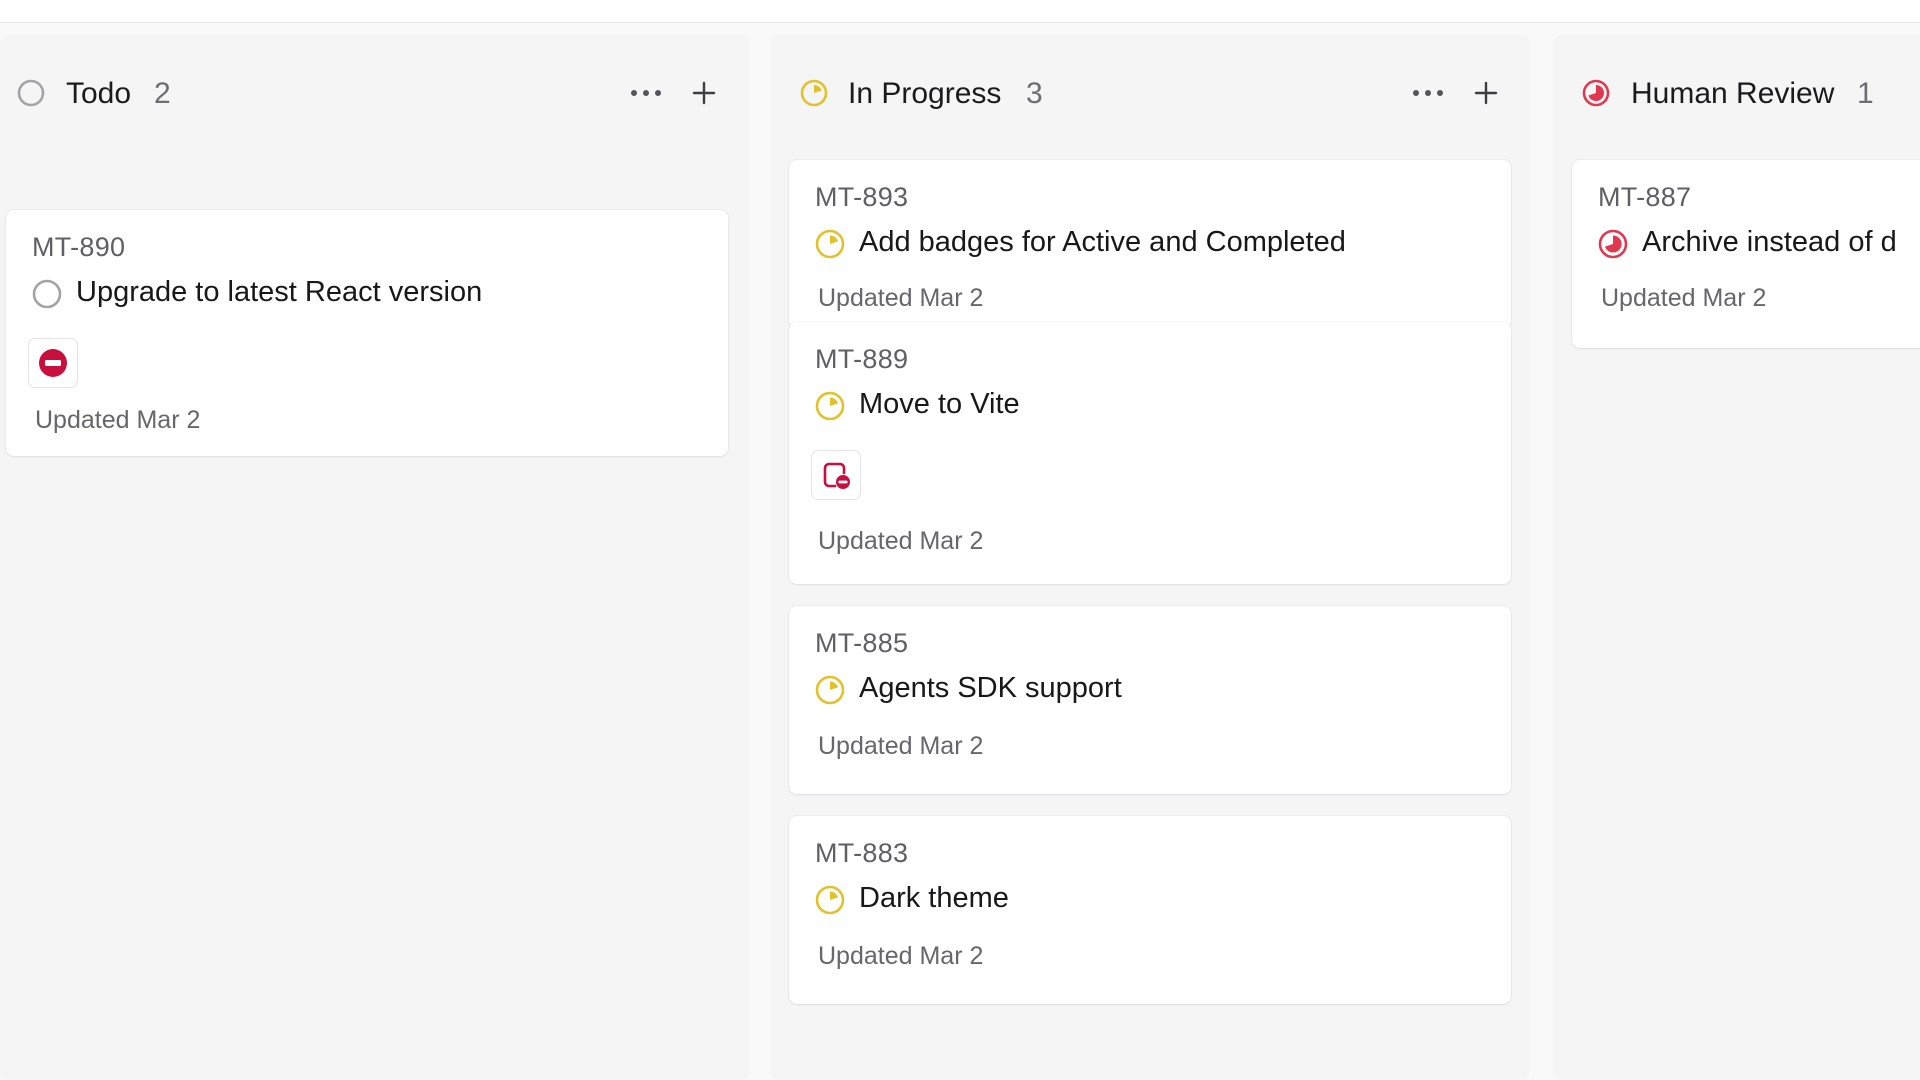 The height and width of the screenshot is (1080, 1920). I want to click on blocked-icon, so click(53, 363).